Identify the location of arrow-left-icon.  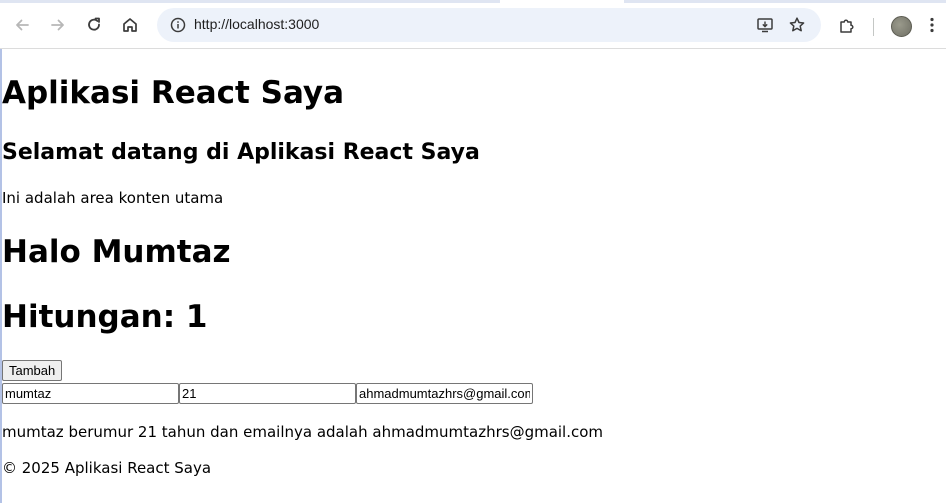
(22, 25).